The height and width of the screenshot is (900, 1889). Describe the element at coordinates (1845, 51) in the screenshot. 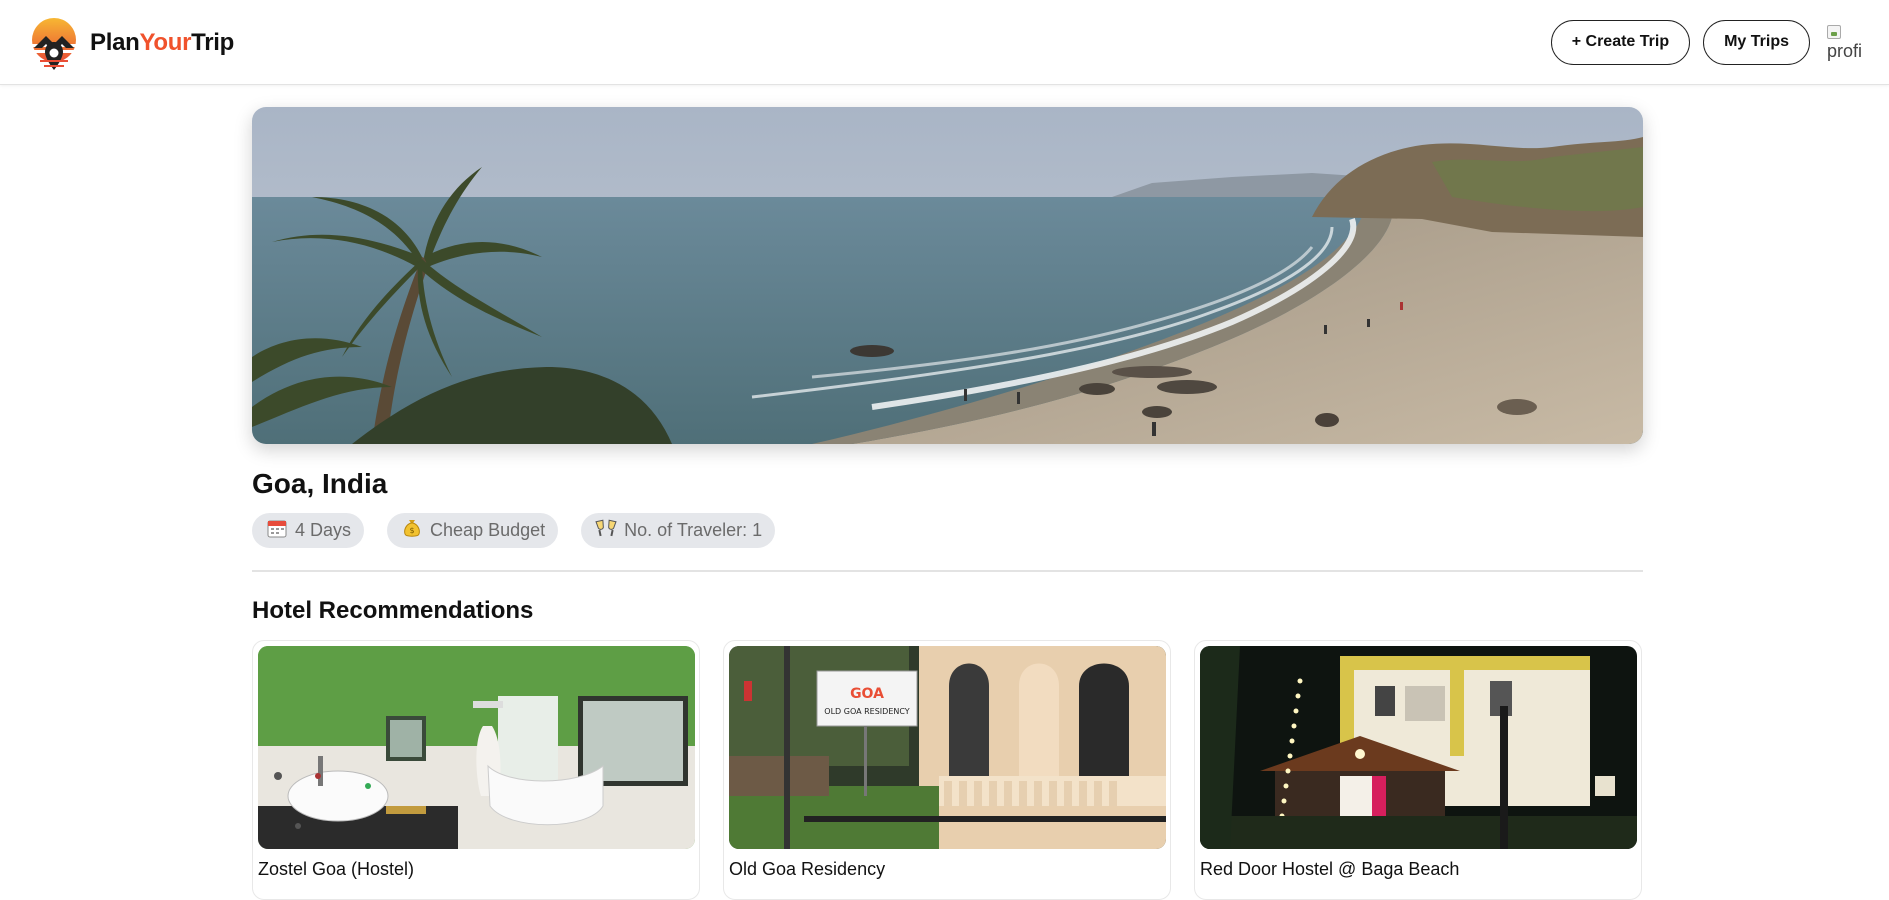

I see `profile-alt-text: profile` at that location.